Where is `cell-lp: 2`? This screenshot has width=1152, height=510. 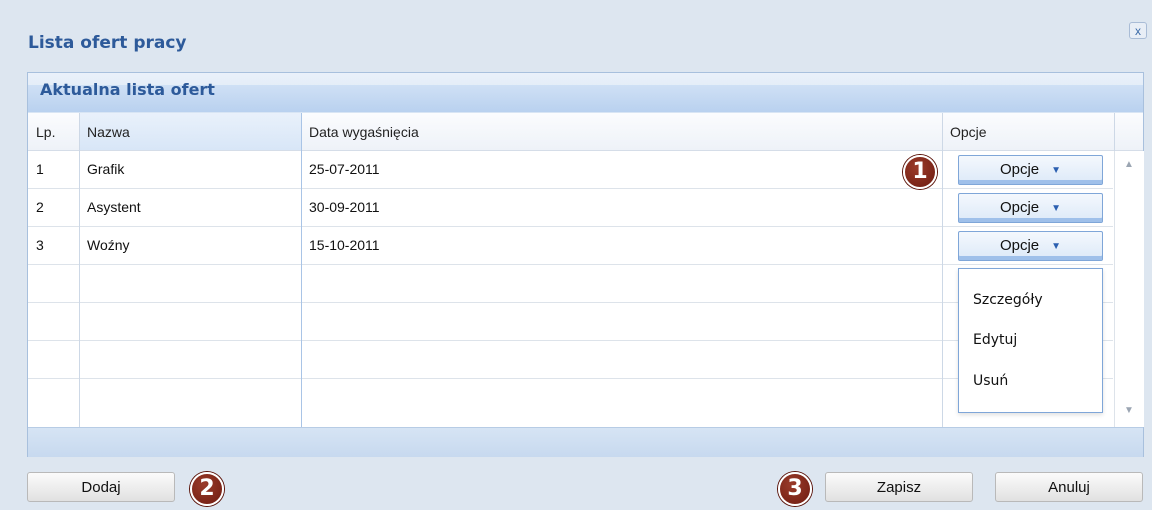
cell-lp: 2 is located at coordinates (40, 207).